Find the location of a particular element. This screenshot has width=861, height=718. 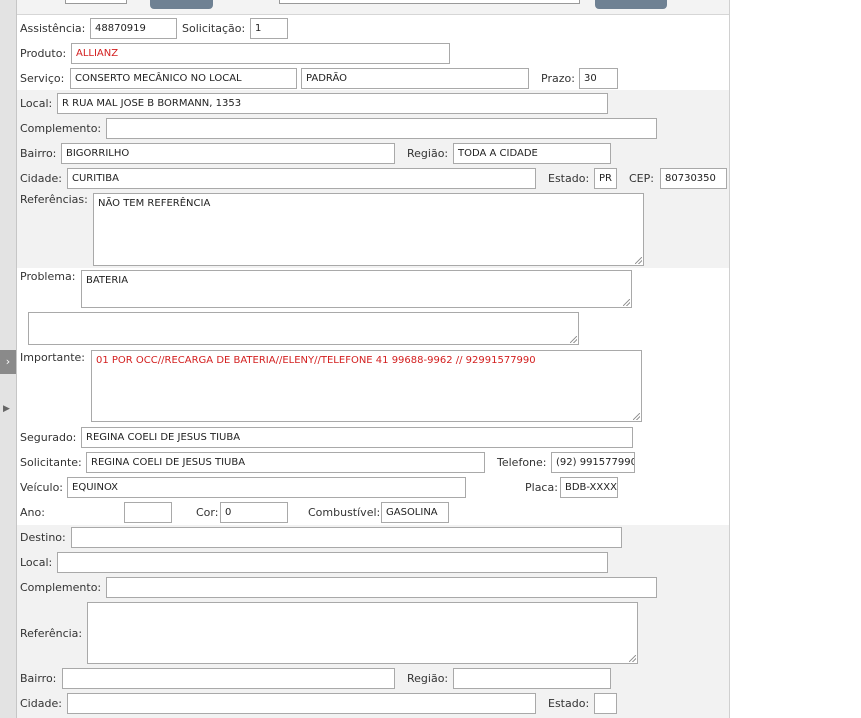

prazo-label: Prazo: is located at coordinates (558, 78).